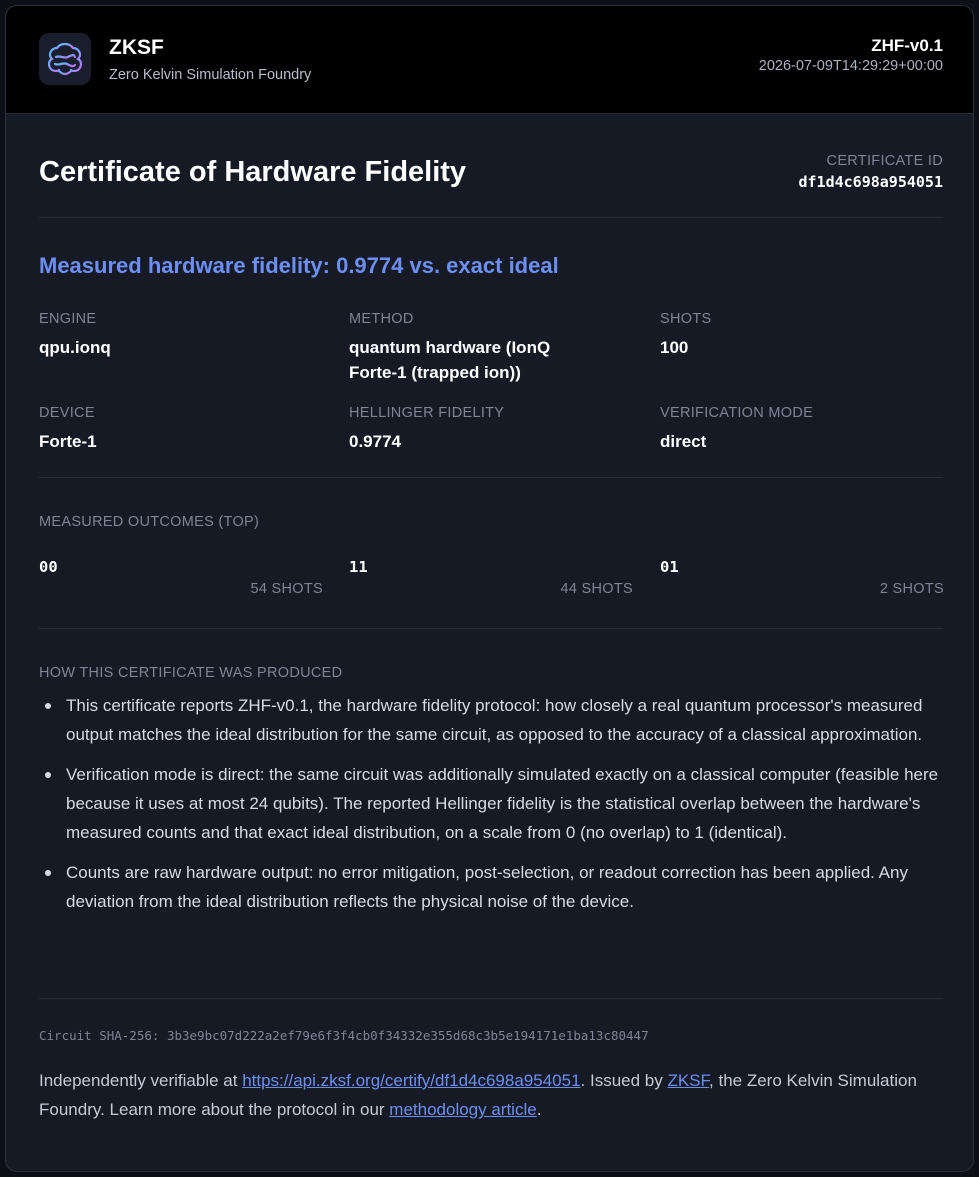  What do you see at coordinates (48, 567) in the screenshot?
I see `outcome-state: 00` at bounding box center [48, 567].